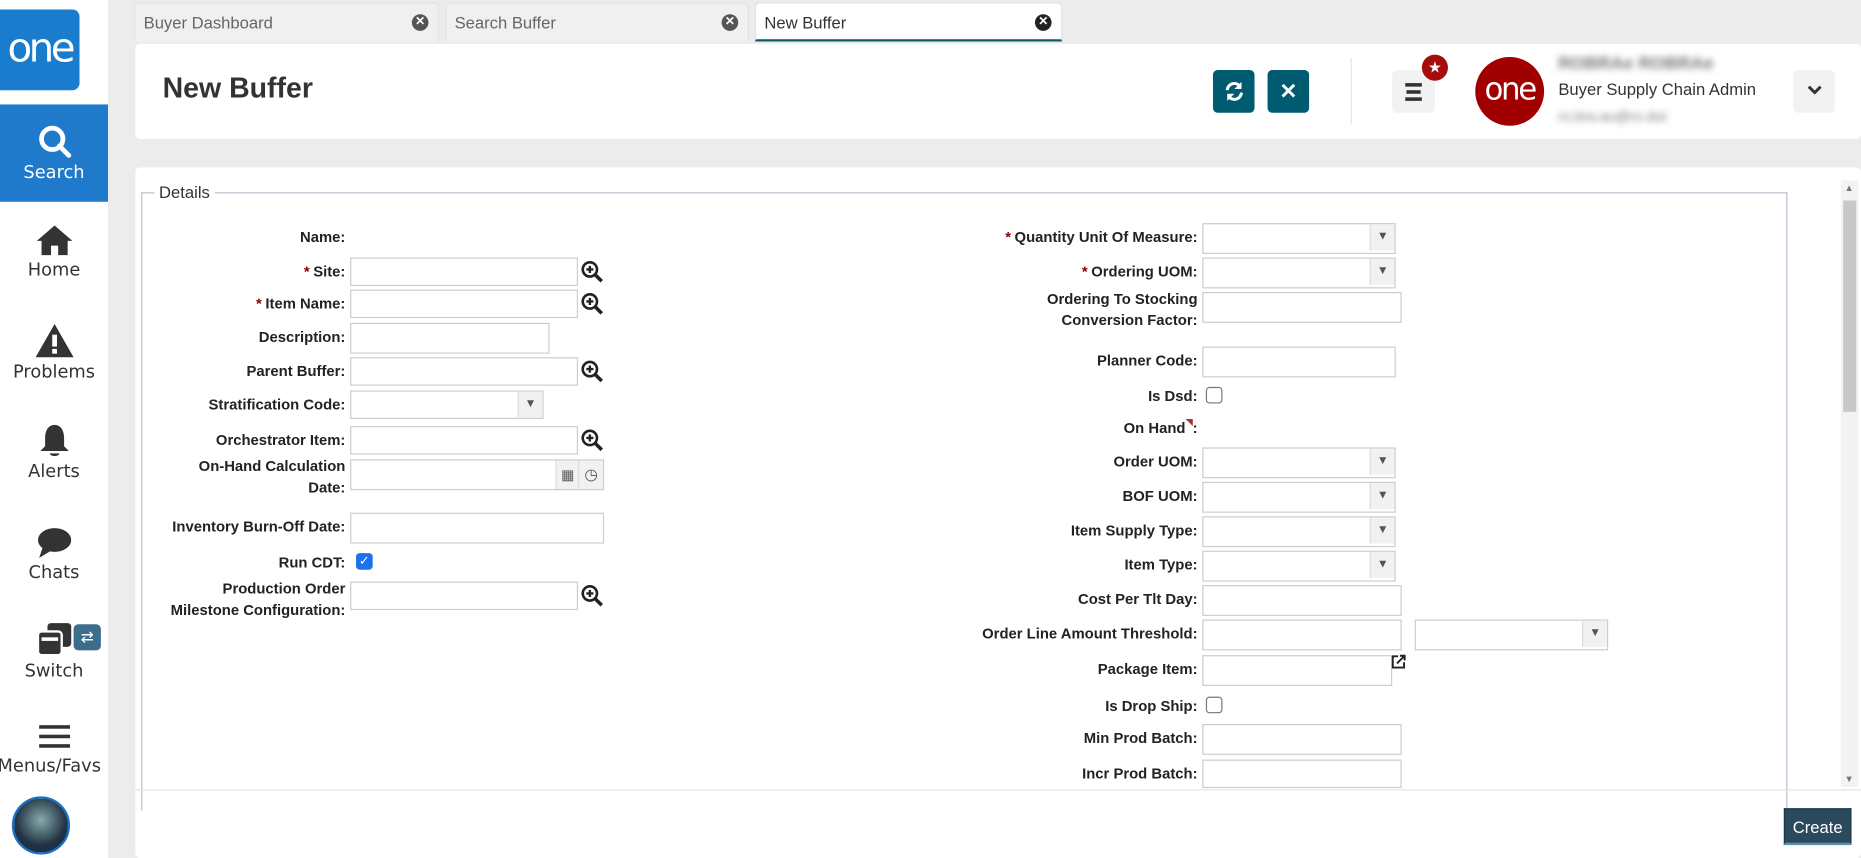 The height and width of the screenshot is (858, 1861). Describe the element at coordinates (50, 765) in the screenshot. I see `sidebar-label: Menus/Favs` at that location.